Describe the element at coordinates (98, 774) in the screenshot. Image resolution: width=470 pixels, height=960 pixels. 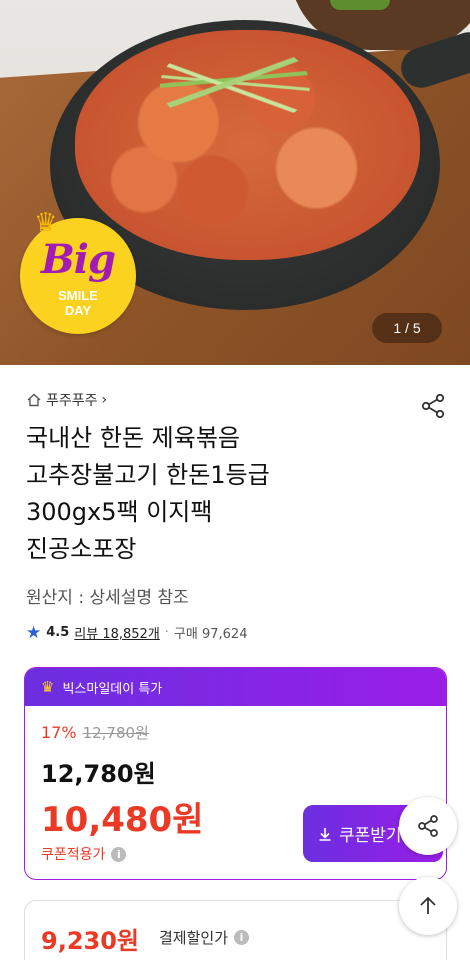
I see `sale-price: 12,780원` at that location.